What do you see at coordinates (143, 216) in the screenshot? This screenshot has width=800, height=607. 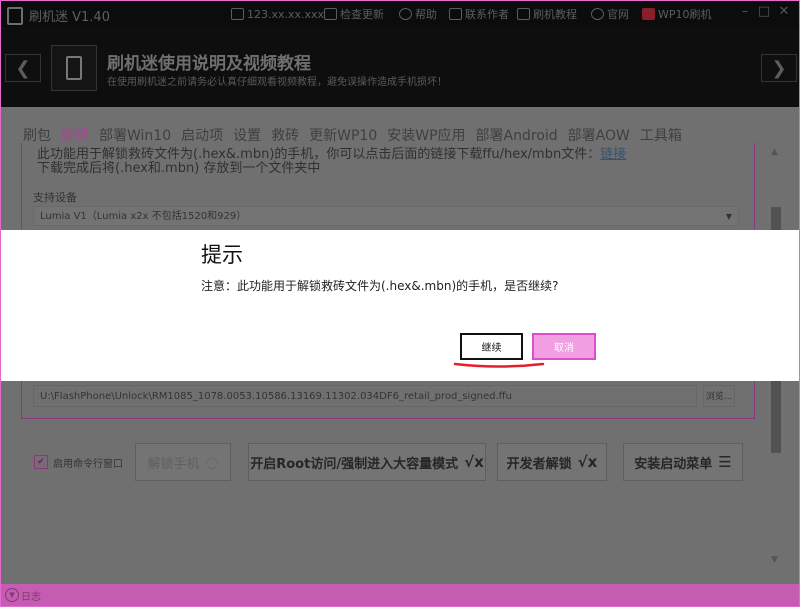 I see `device-select-value: Lumia V1（Lumia x2x 不包括1520和929）` at bounding box center [143, 216].